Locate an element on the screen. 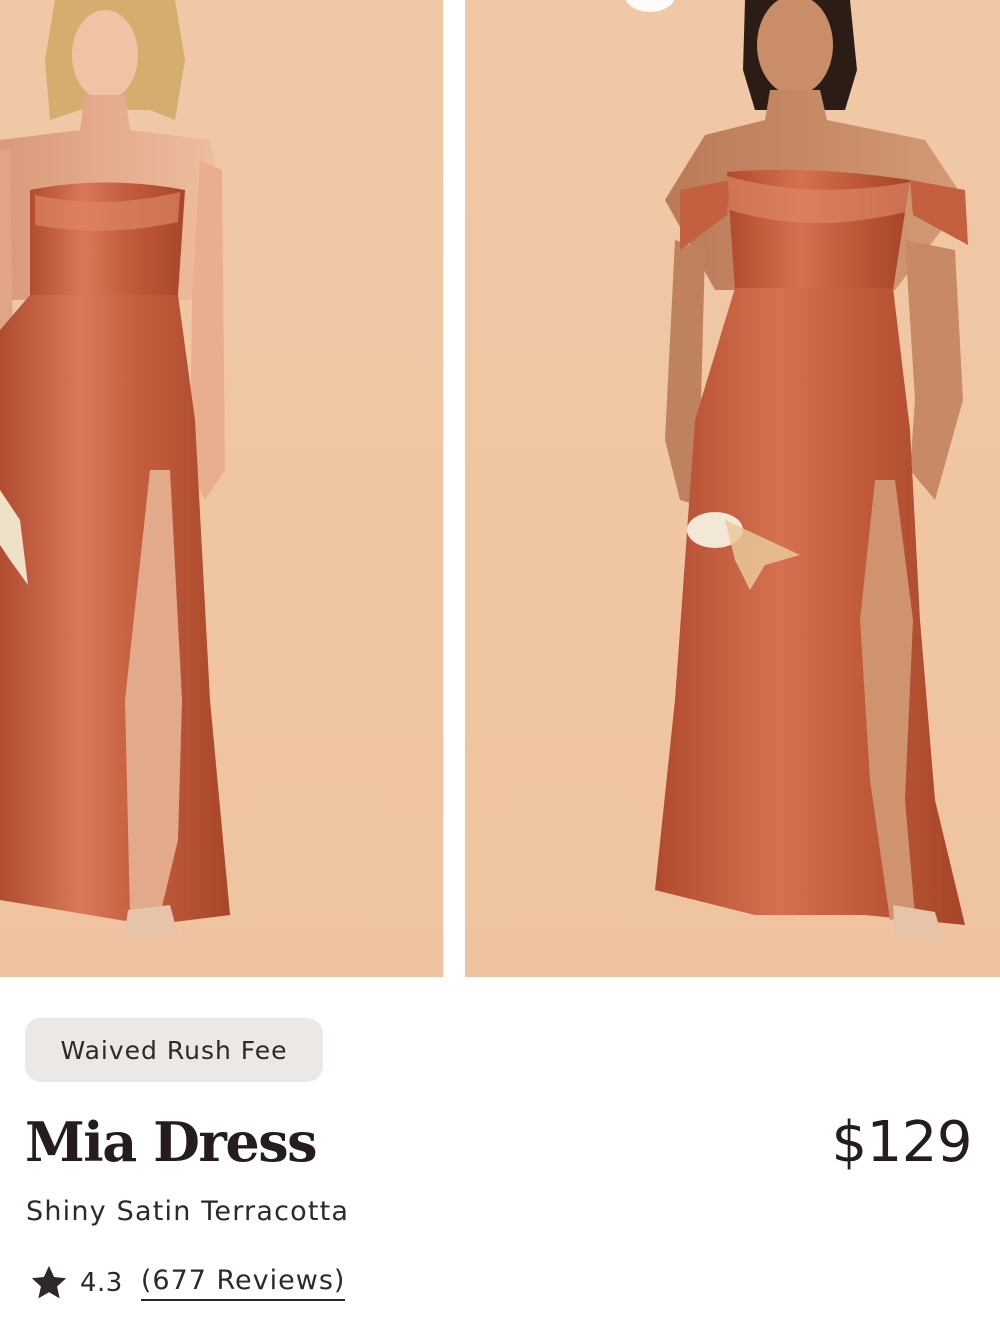 Image resolution: width=1000 pixels, height=1333 pixels. waived-rush-fee-badge: Waived Rush Fee is located at coordinates (174, 1050).